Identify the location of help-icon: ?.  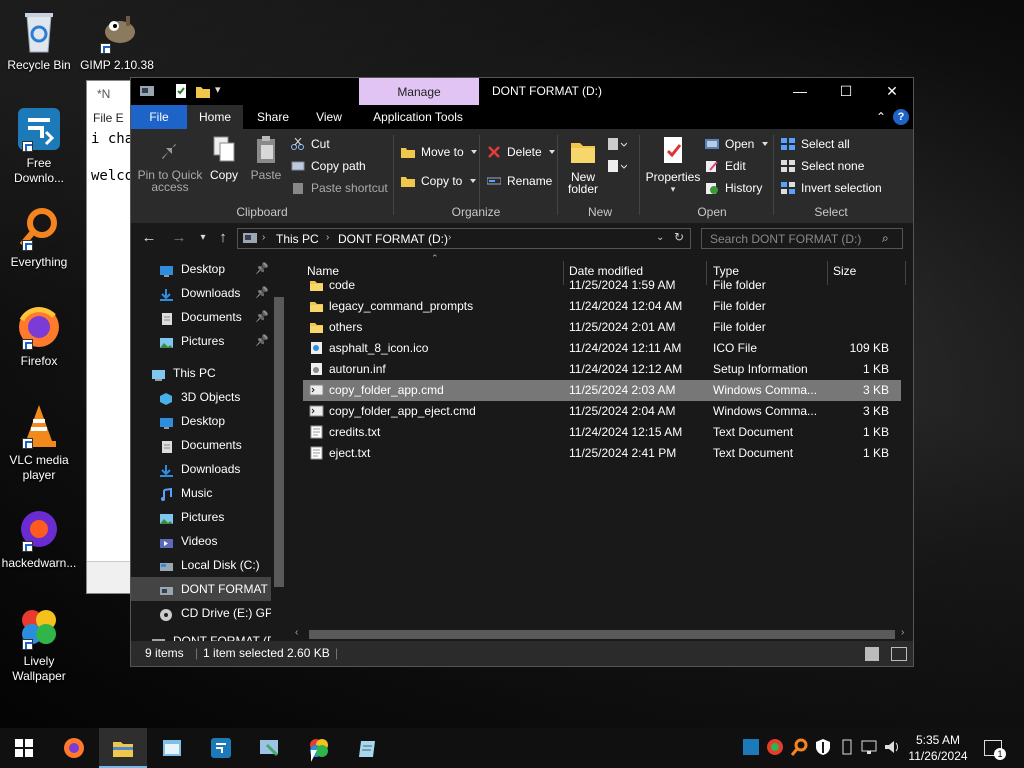
(901, 117).